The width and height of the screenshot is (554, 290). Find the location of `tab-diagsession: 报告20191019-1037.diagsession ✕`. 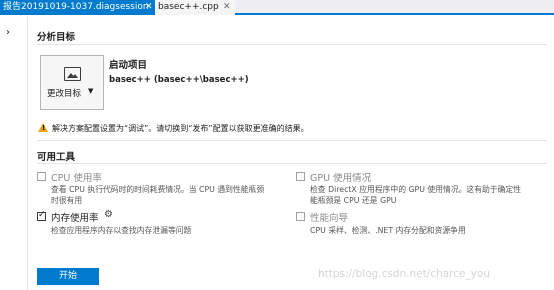

tab-diagsession: 报告20191019-1037.diagsession ✕ is located at coordinates (77, 7).